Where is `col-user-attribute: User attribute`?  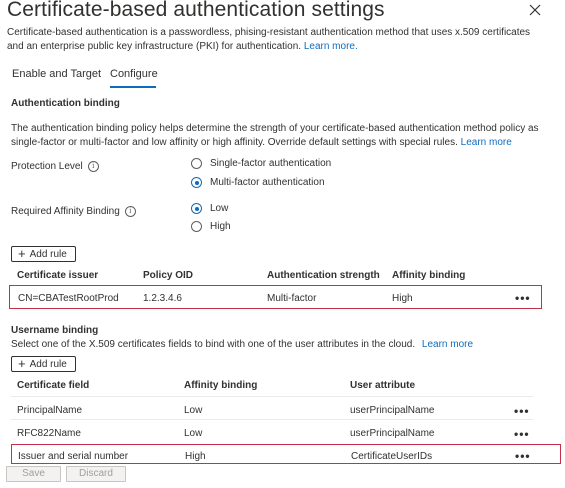
col-user-attribute: User attribute is located at coordinates (382, 385).